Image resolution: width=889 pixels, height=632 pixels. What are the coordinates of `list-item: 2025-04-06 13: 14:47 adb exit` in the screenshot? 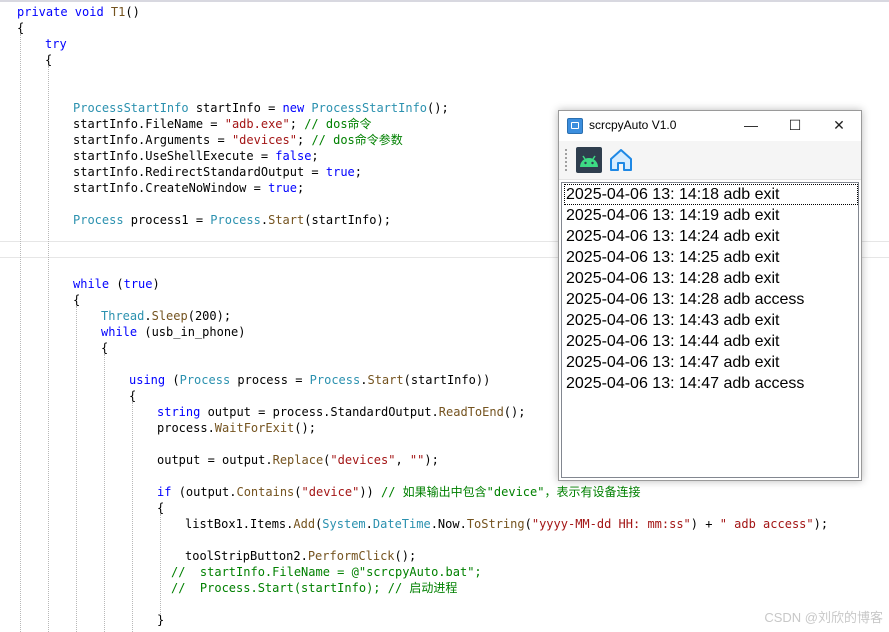 It's located at (672, 362).